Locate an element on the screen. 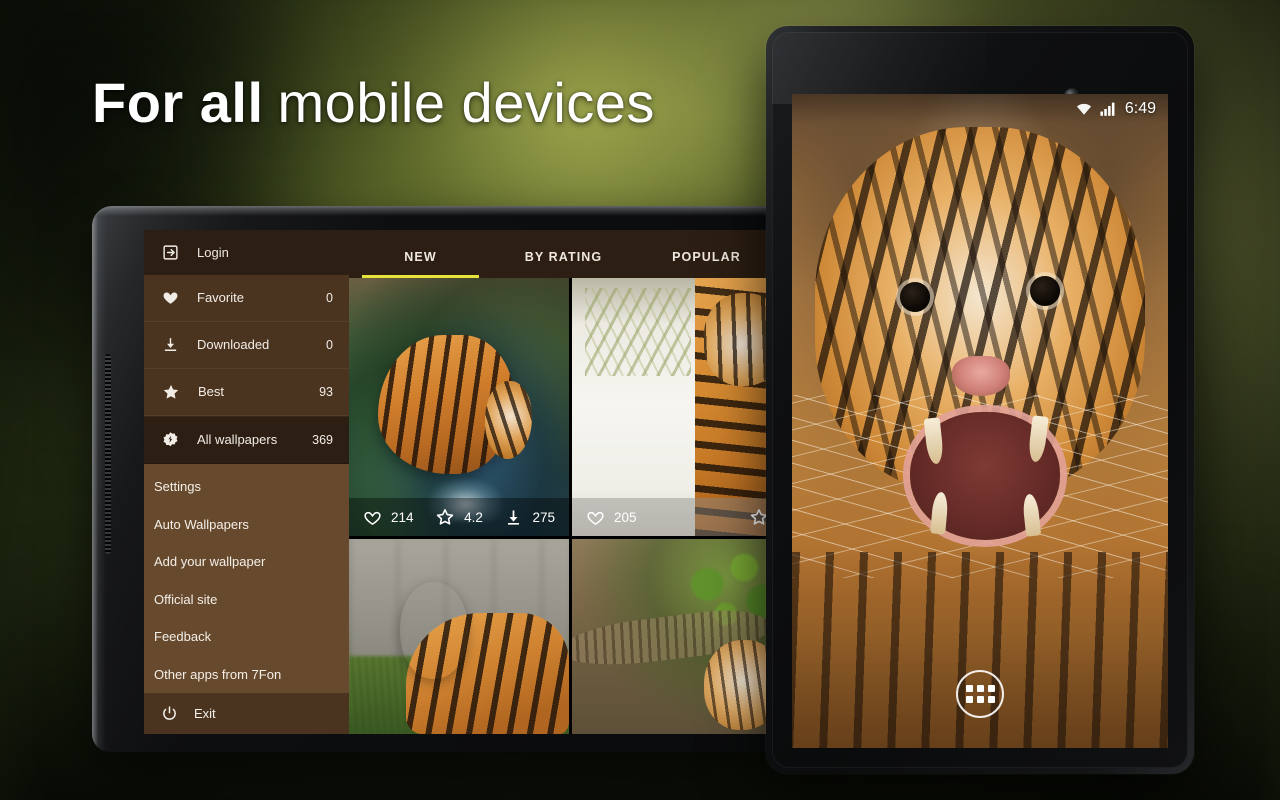 The image size is (1280, 800). drawer-item-downloaded-count: 0 is located at coordinates (329, 344).